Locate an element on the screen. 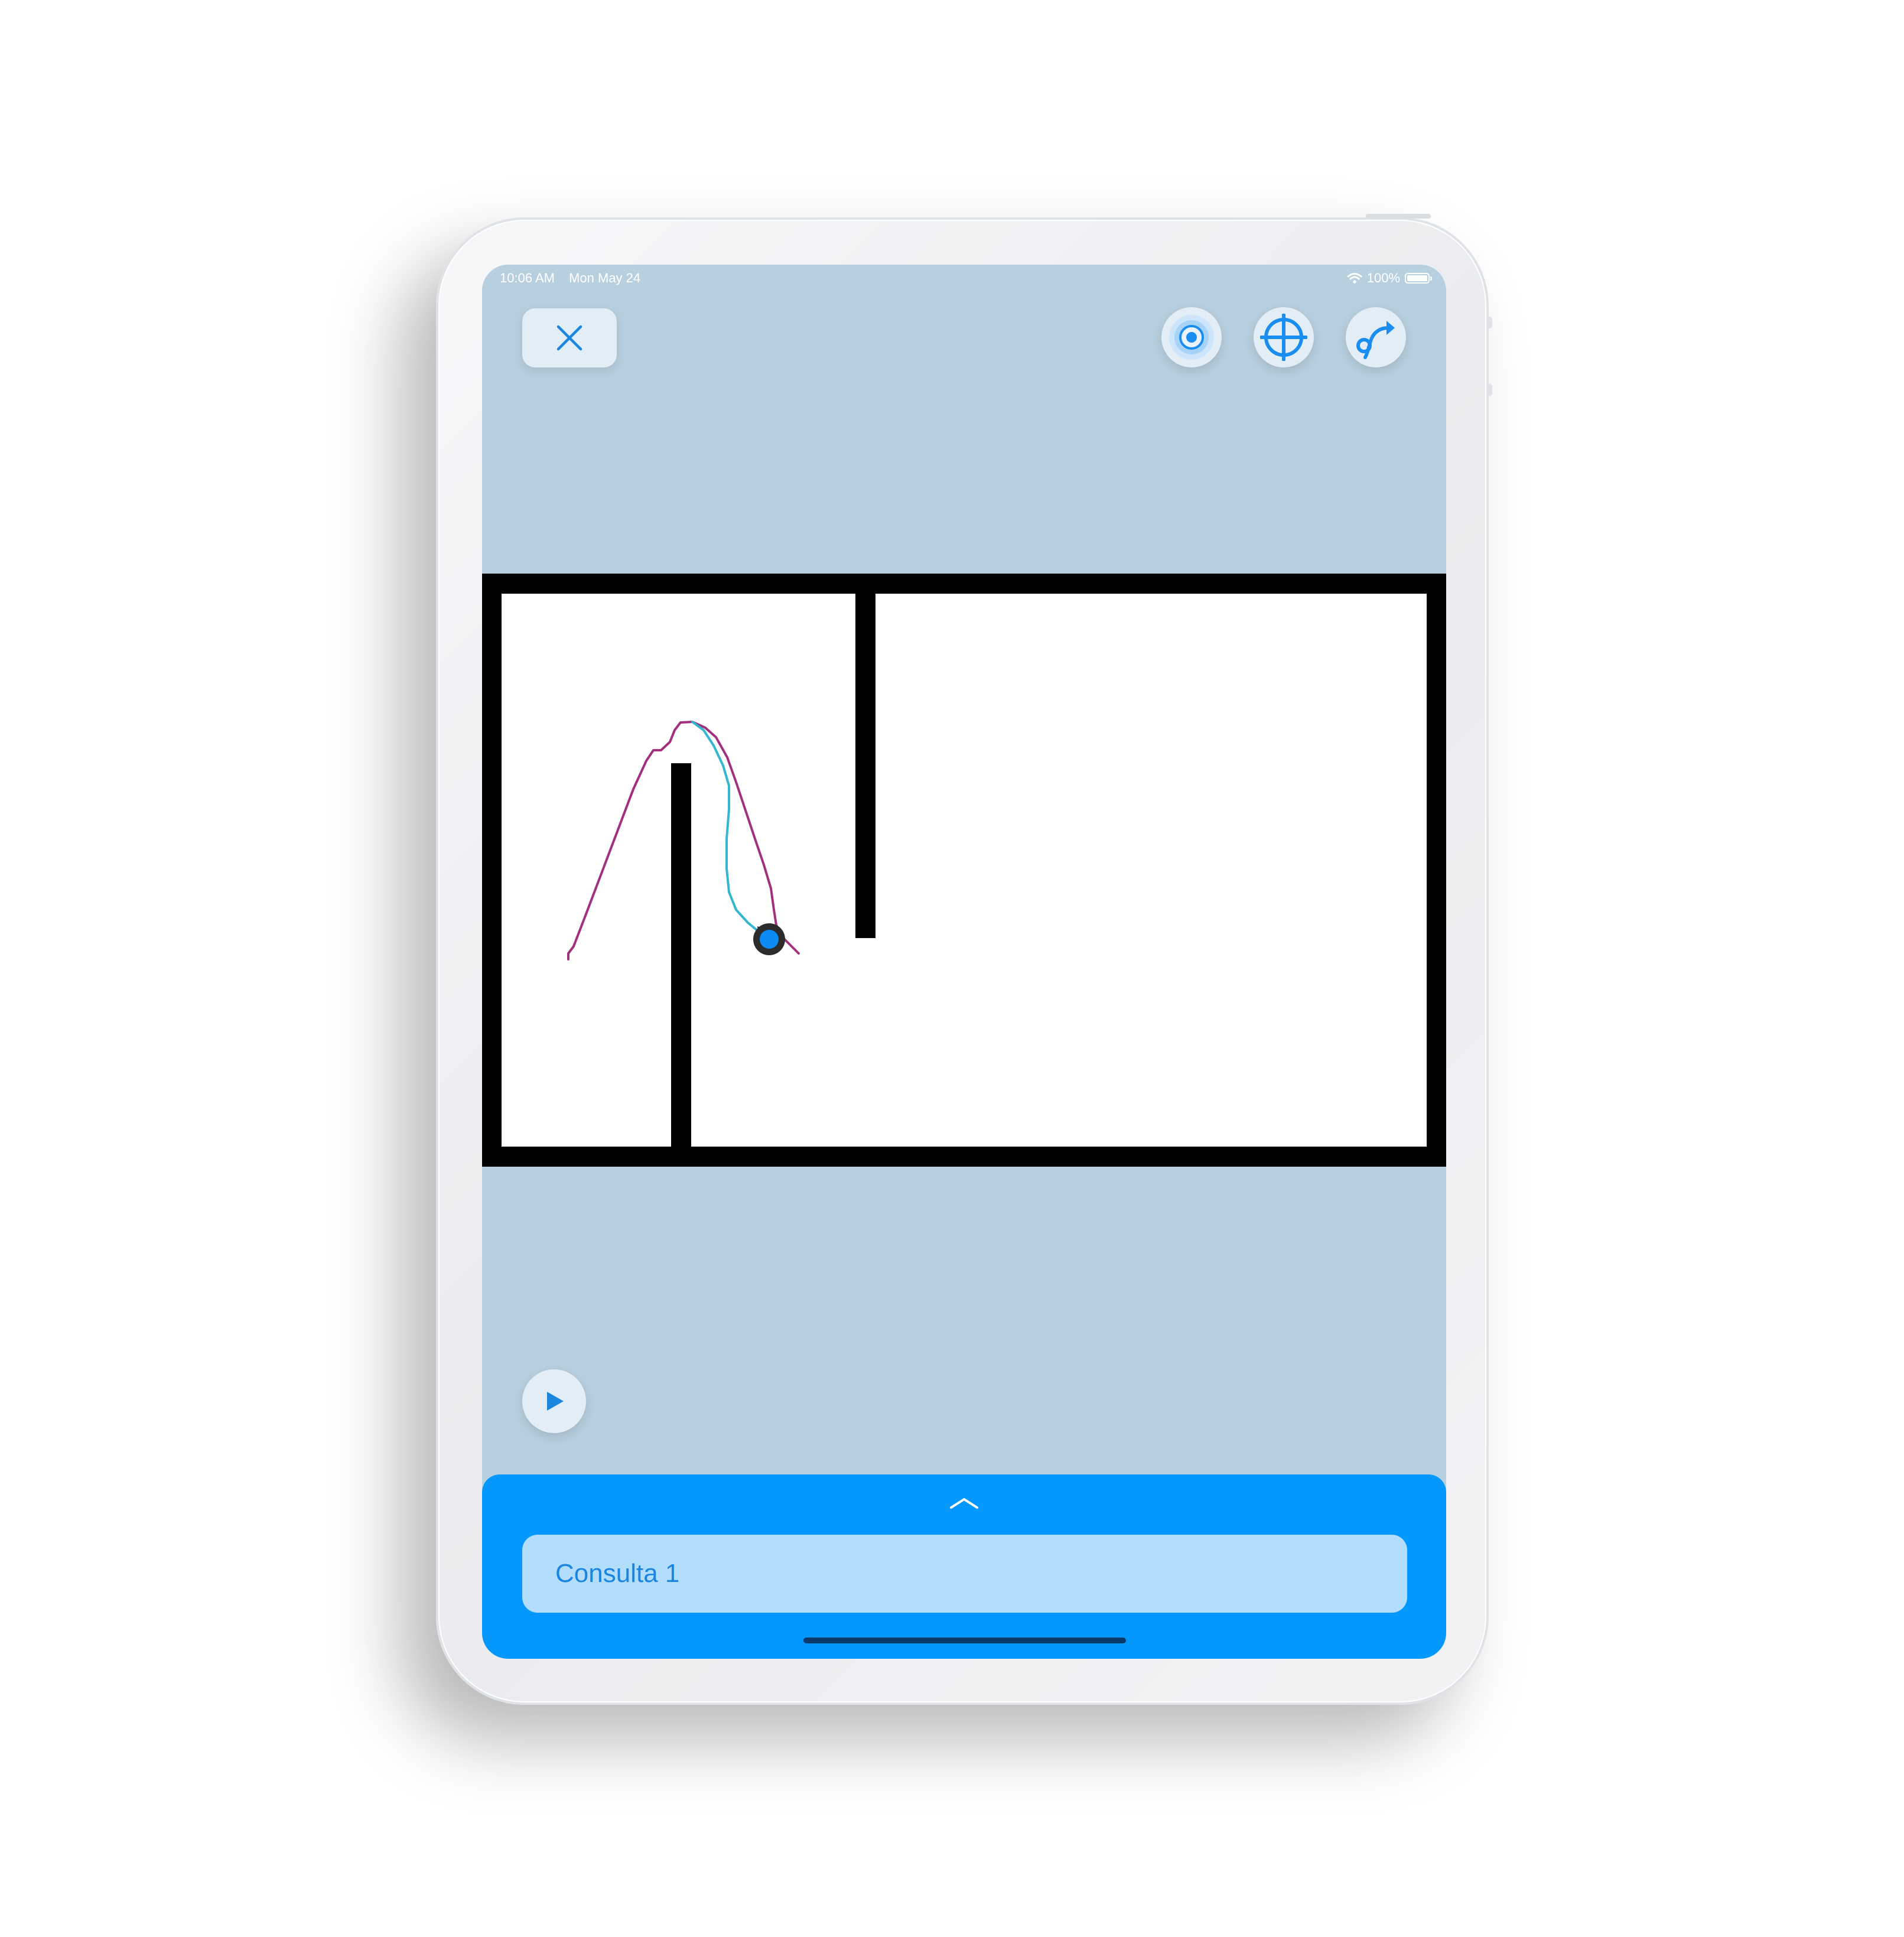 Image resolution: width=1904 pixels, height=1937 pixels. beacon-button is located at coordinates (1191, 337).